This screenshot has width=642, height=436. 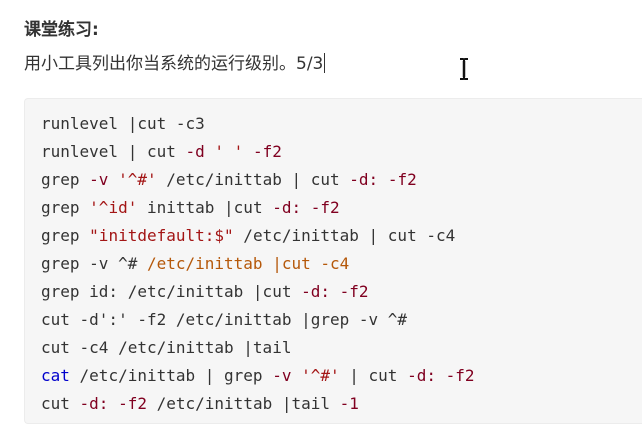 I want to click on instruction-line: 用小工具列出你当系统的运行级别。5/3, so click(x=175, y=64).